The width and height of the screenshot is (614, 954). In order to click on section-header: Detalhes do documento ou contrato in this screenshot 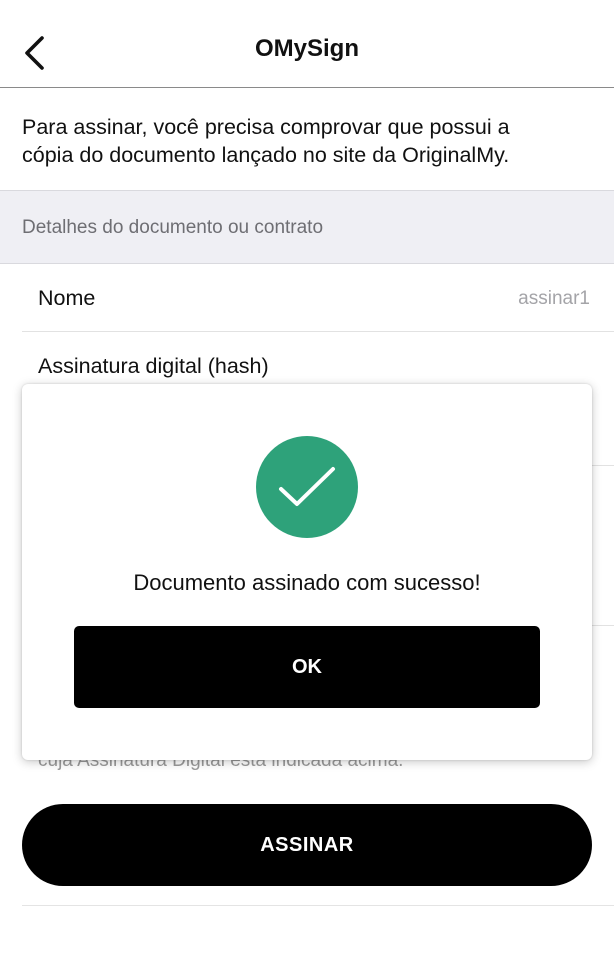, I will do `click(307, 227)`.